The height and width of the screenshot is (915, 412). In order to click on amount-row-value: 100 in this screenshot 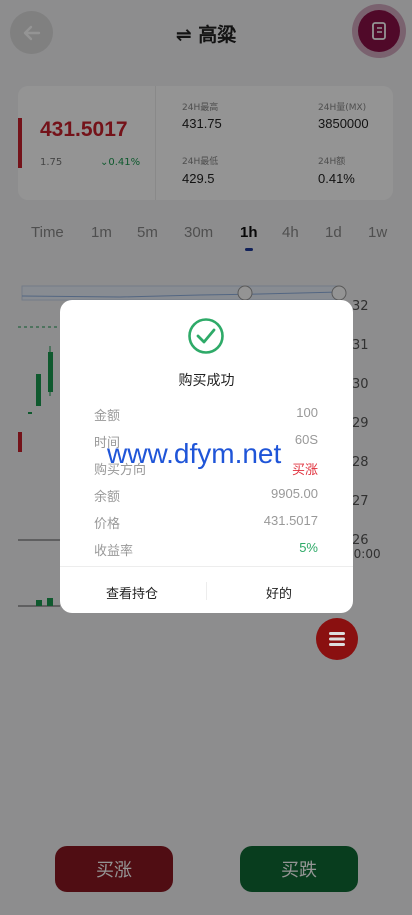, I will do `click(307, 412)`.